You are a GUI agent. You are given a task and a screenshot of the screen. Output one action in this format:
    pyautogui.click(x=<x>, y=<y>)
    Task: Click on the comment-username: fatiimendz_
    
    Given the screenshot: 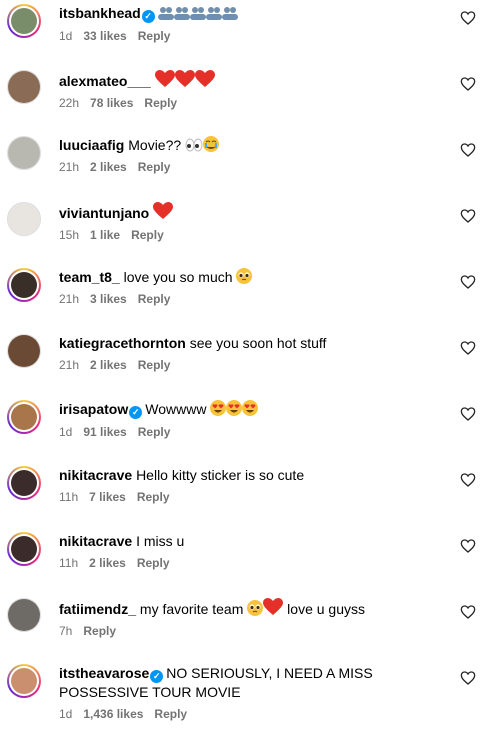 What is the action you would take?
    pyautogui.click(x=97, y=609)
    